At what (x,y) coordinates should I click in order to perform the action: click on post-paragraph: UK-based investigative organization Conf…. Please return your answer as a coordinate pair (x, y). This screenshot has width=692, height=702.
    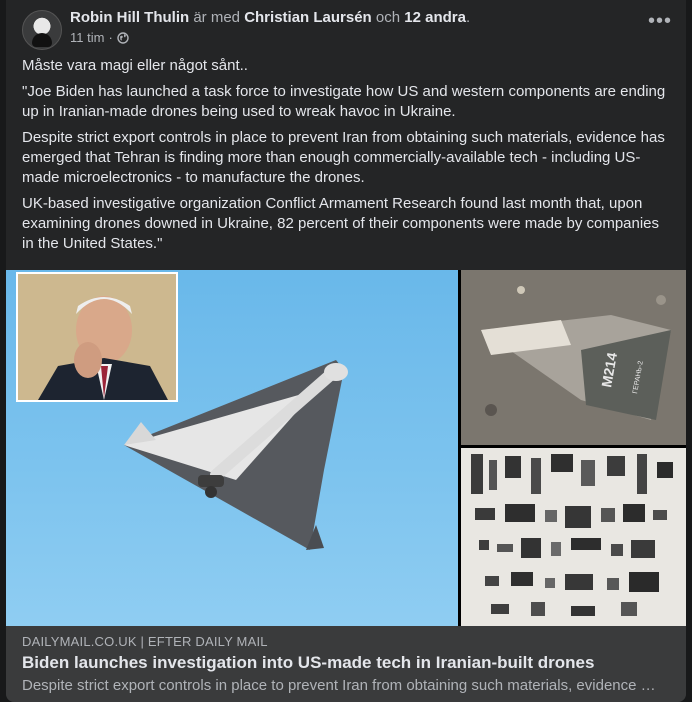
    Looking at the image, I should click on (341, 223).